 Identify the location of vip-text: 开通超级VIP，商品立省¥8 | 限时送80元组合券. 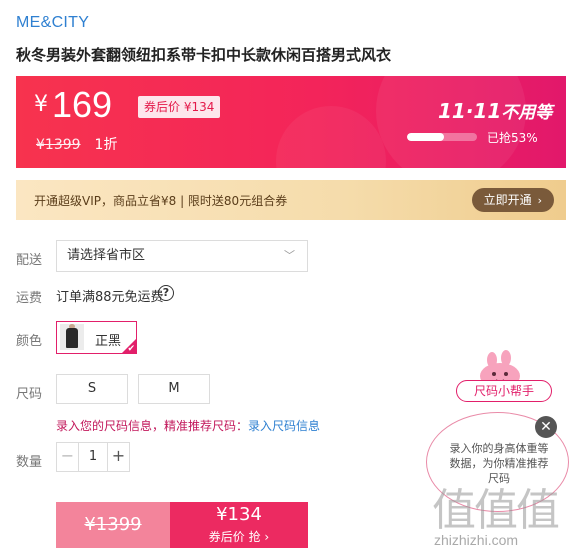
(161, 201).